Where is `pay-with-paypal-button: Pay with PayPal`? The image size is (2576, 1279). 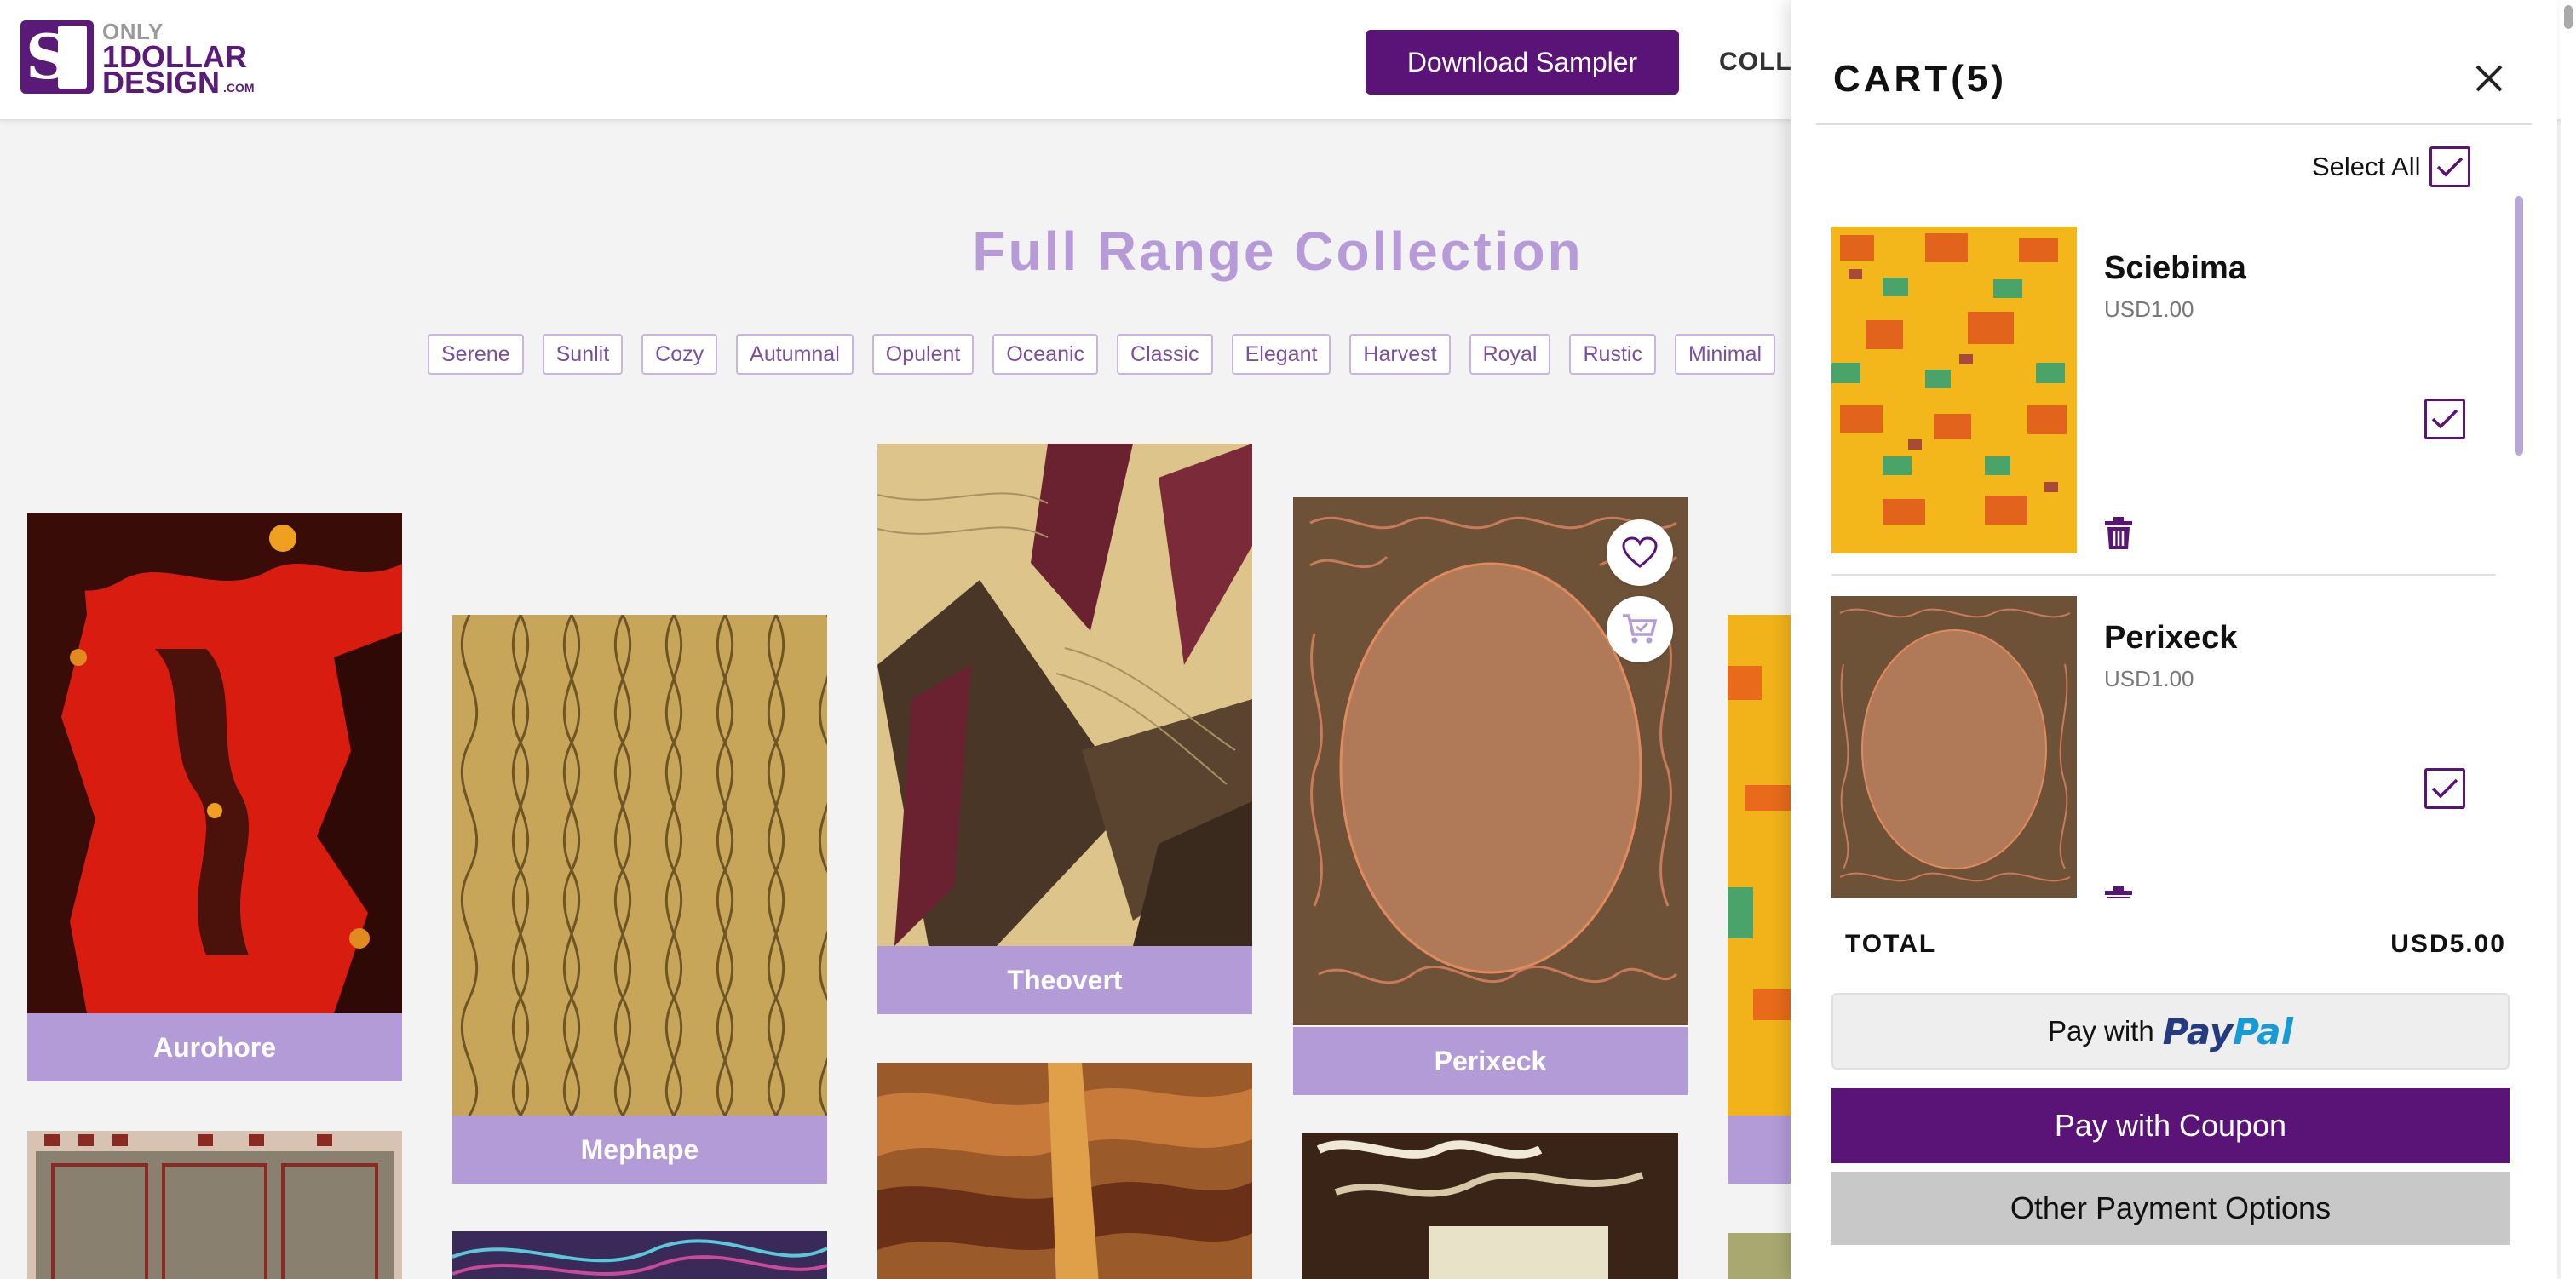
pay-with-paypal-button: Pay with PayPal is located at coordinates (2171, 1032).